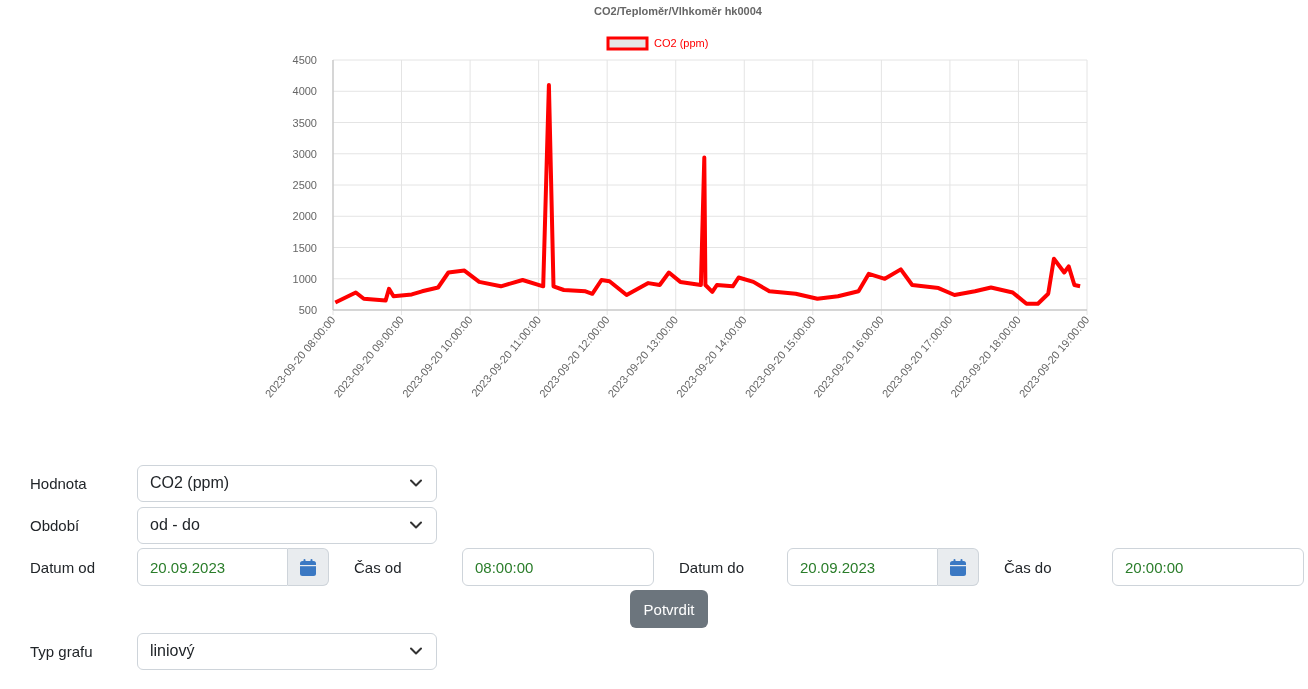  Describe the element at coordinates (669, 609) in the screenshot. I see `confirm-button: Potvrdit` at that location.